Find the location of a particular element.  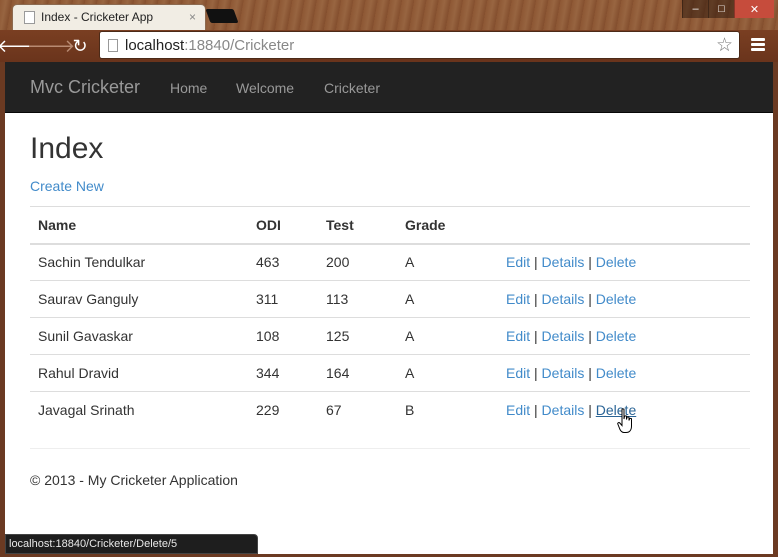

tab-title: Index - Cricketer App is located at coordinates (97, 17).